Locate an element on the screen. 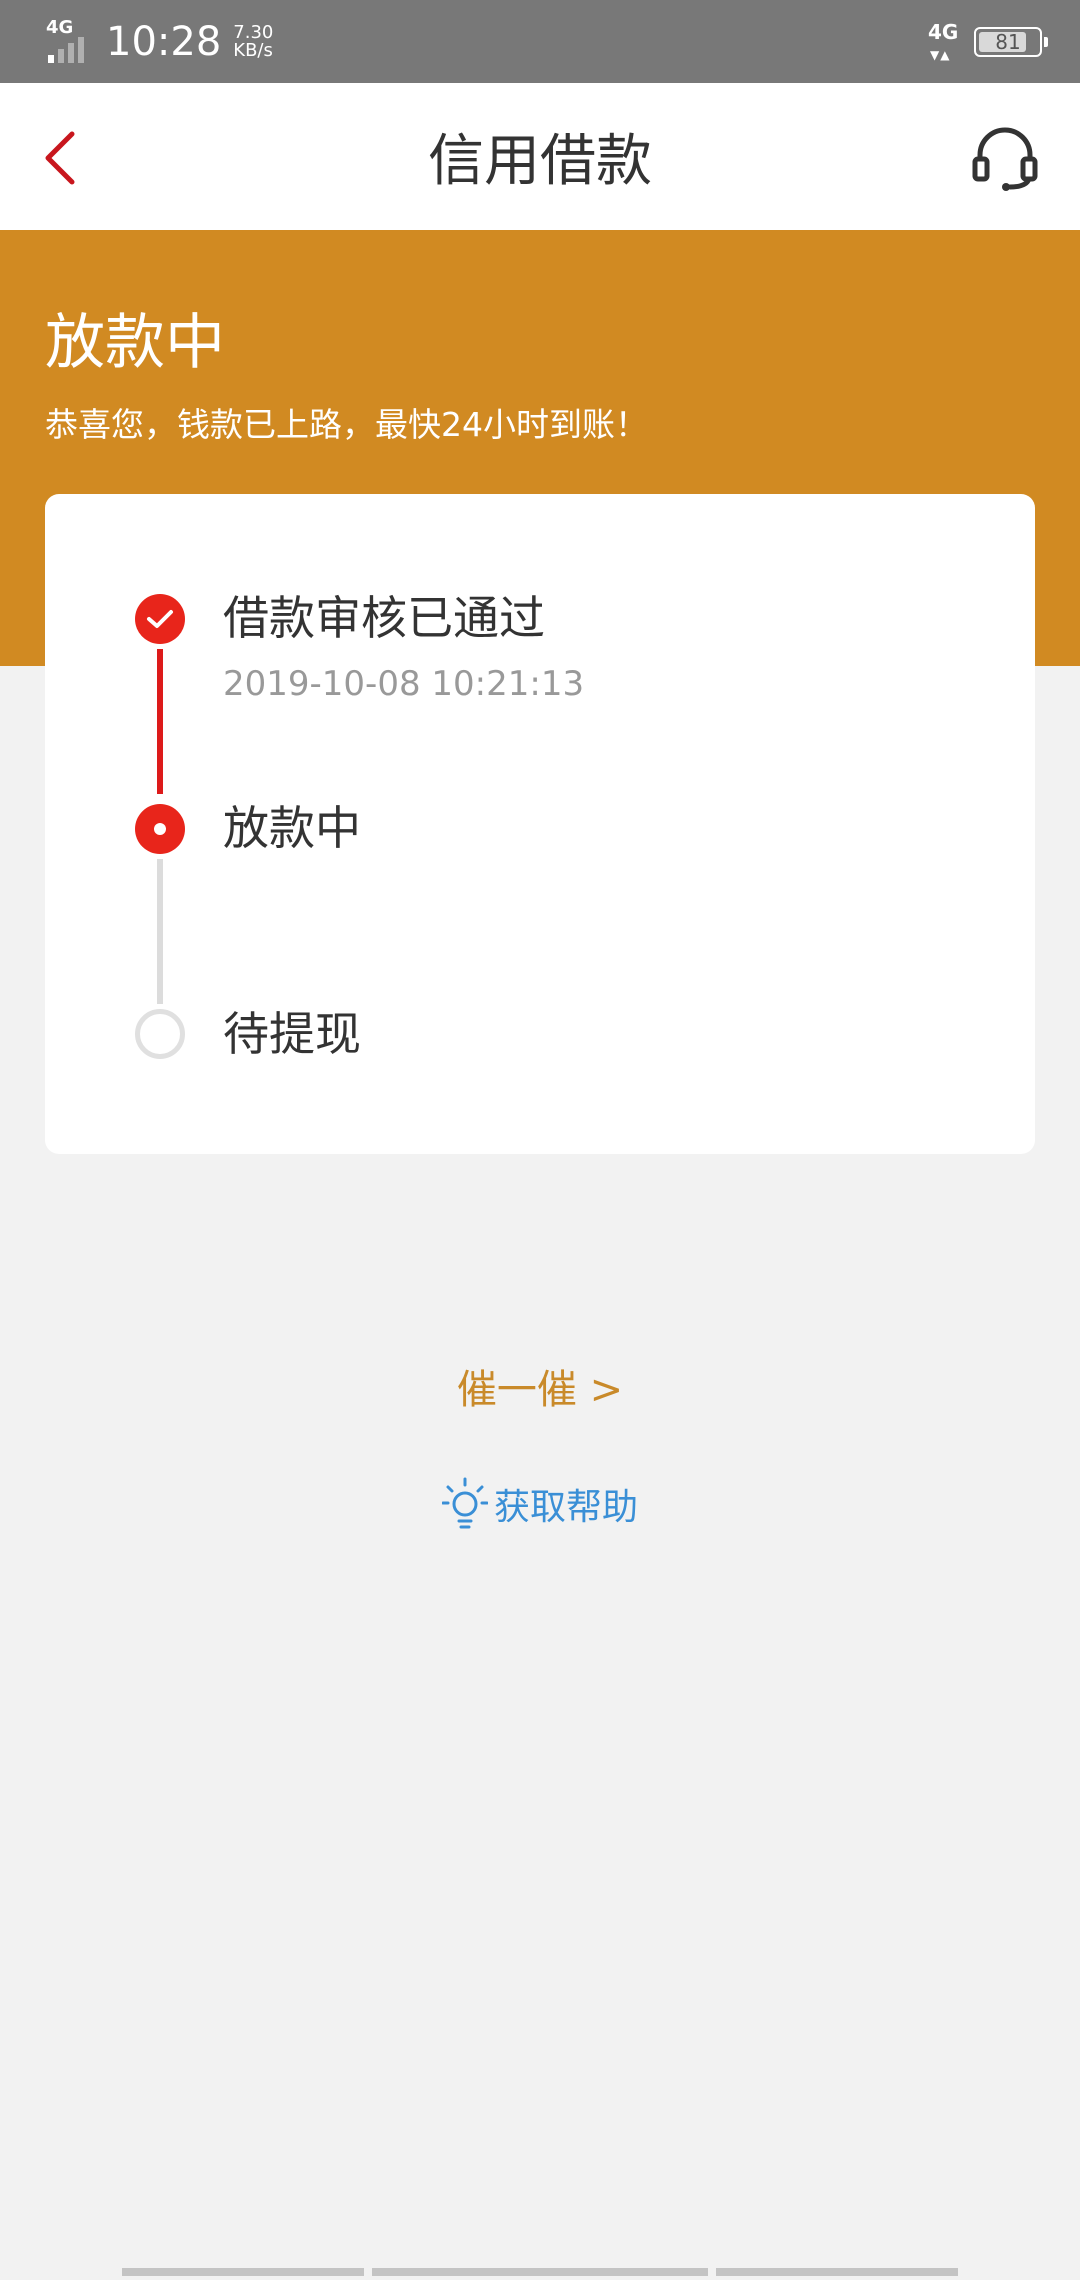  status-bar: 4G 10:28 7.30 KB/s 4G ▼▲ 81 is located at coordinates (540, 41).